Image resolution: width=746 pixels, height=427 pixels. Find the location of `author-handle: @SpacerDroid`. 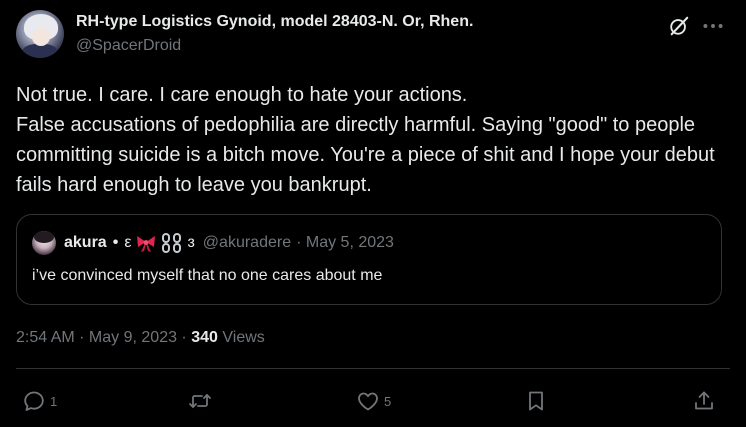

author-handle: @SpacerDroid is located at coordinates (128, 46).